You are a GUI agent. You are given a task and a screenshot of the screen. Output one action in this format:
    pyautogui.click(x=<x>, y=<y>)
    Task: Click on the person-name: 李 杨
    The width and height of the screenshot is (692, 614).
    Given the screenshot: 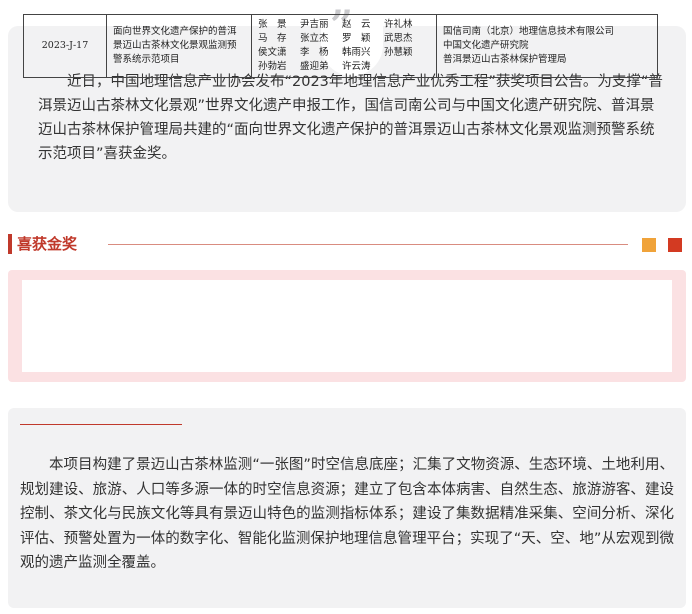 What is the action you would take?
    pyautogui.click(x=314, y=52)
    